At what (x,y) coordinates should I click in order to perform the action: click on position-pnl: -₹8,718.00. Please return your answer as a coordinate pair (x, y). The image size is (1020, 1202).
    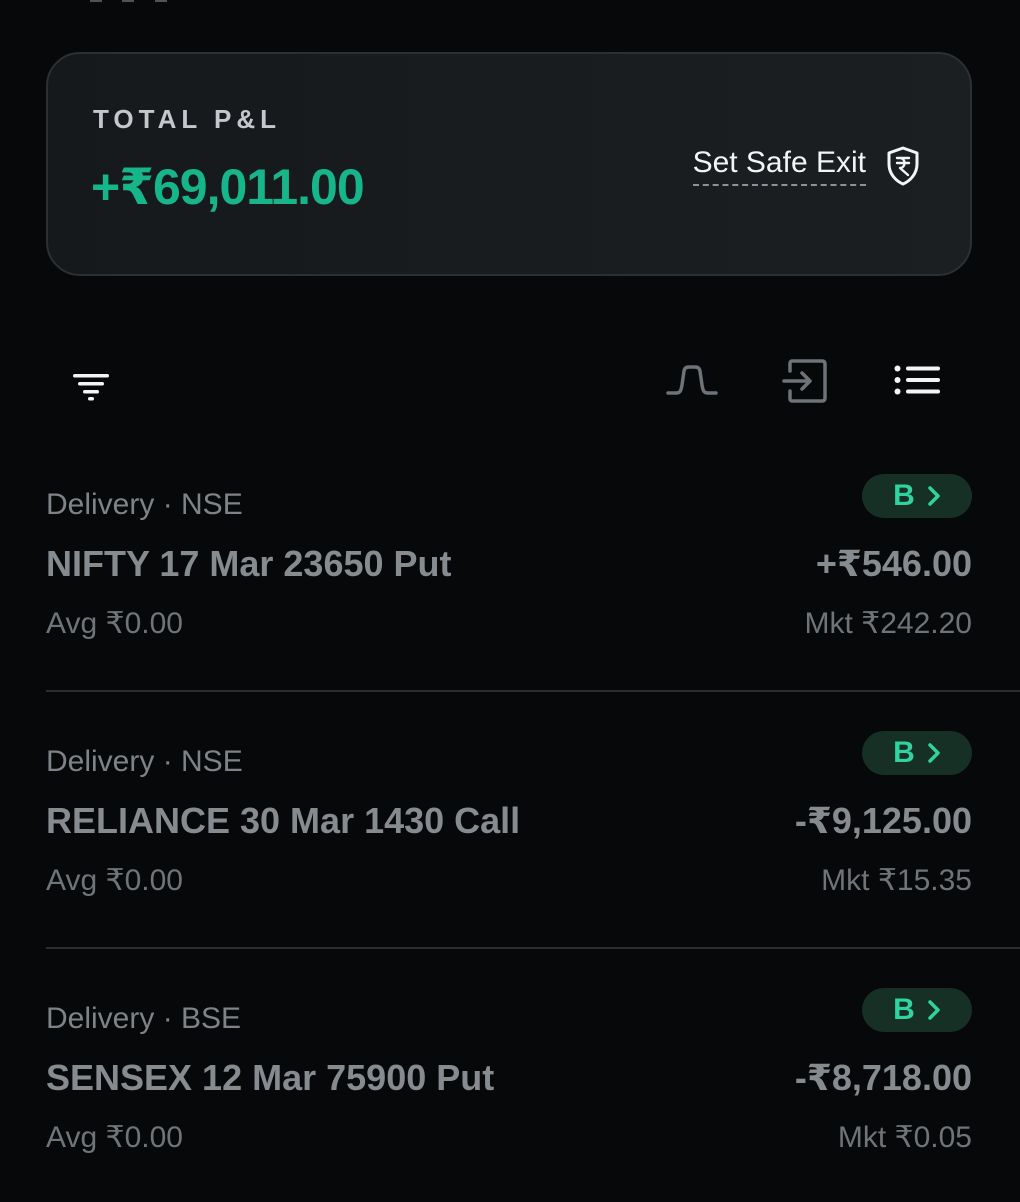
    Looking at the image, I should click on (883, 1077).